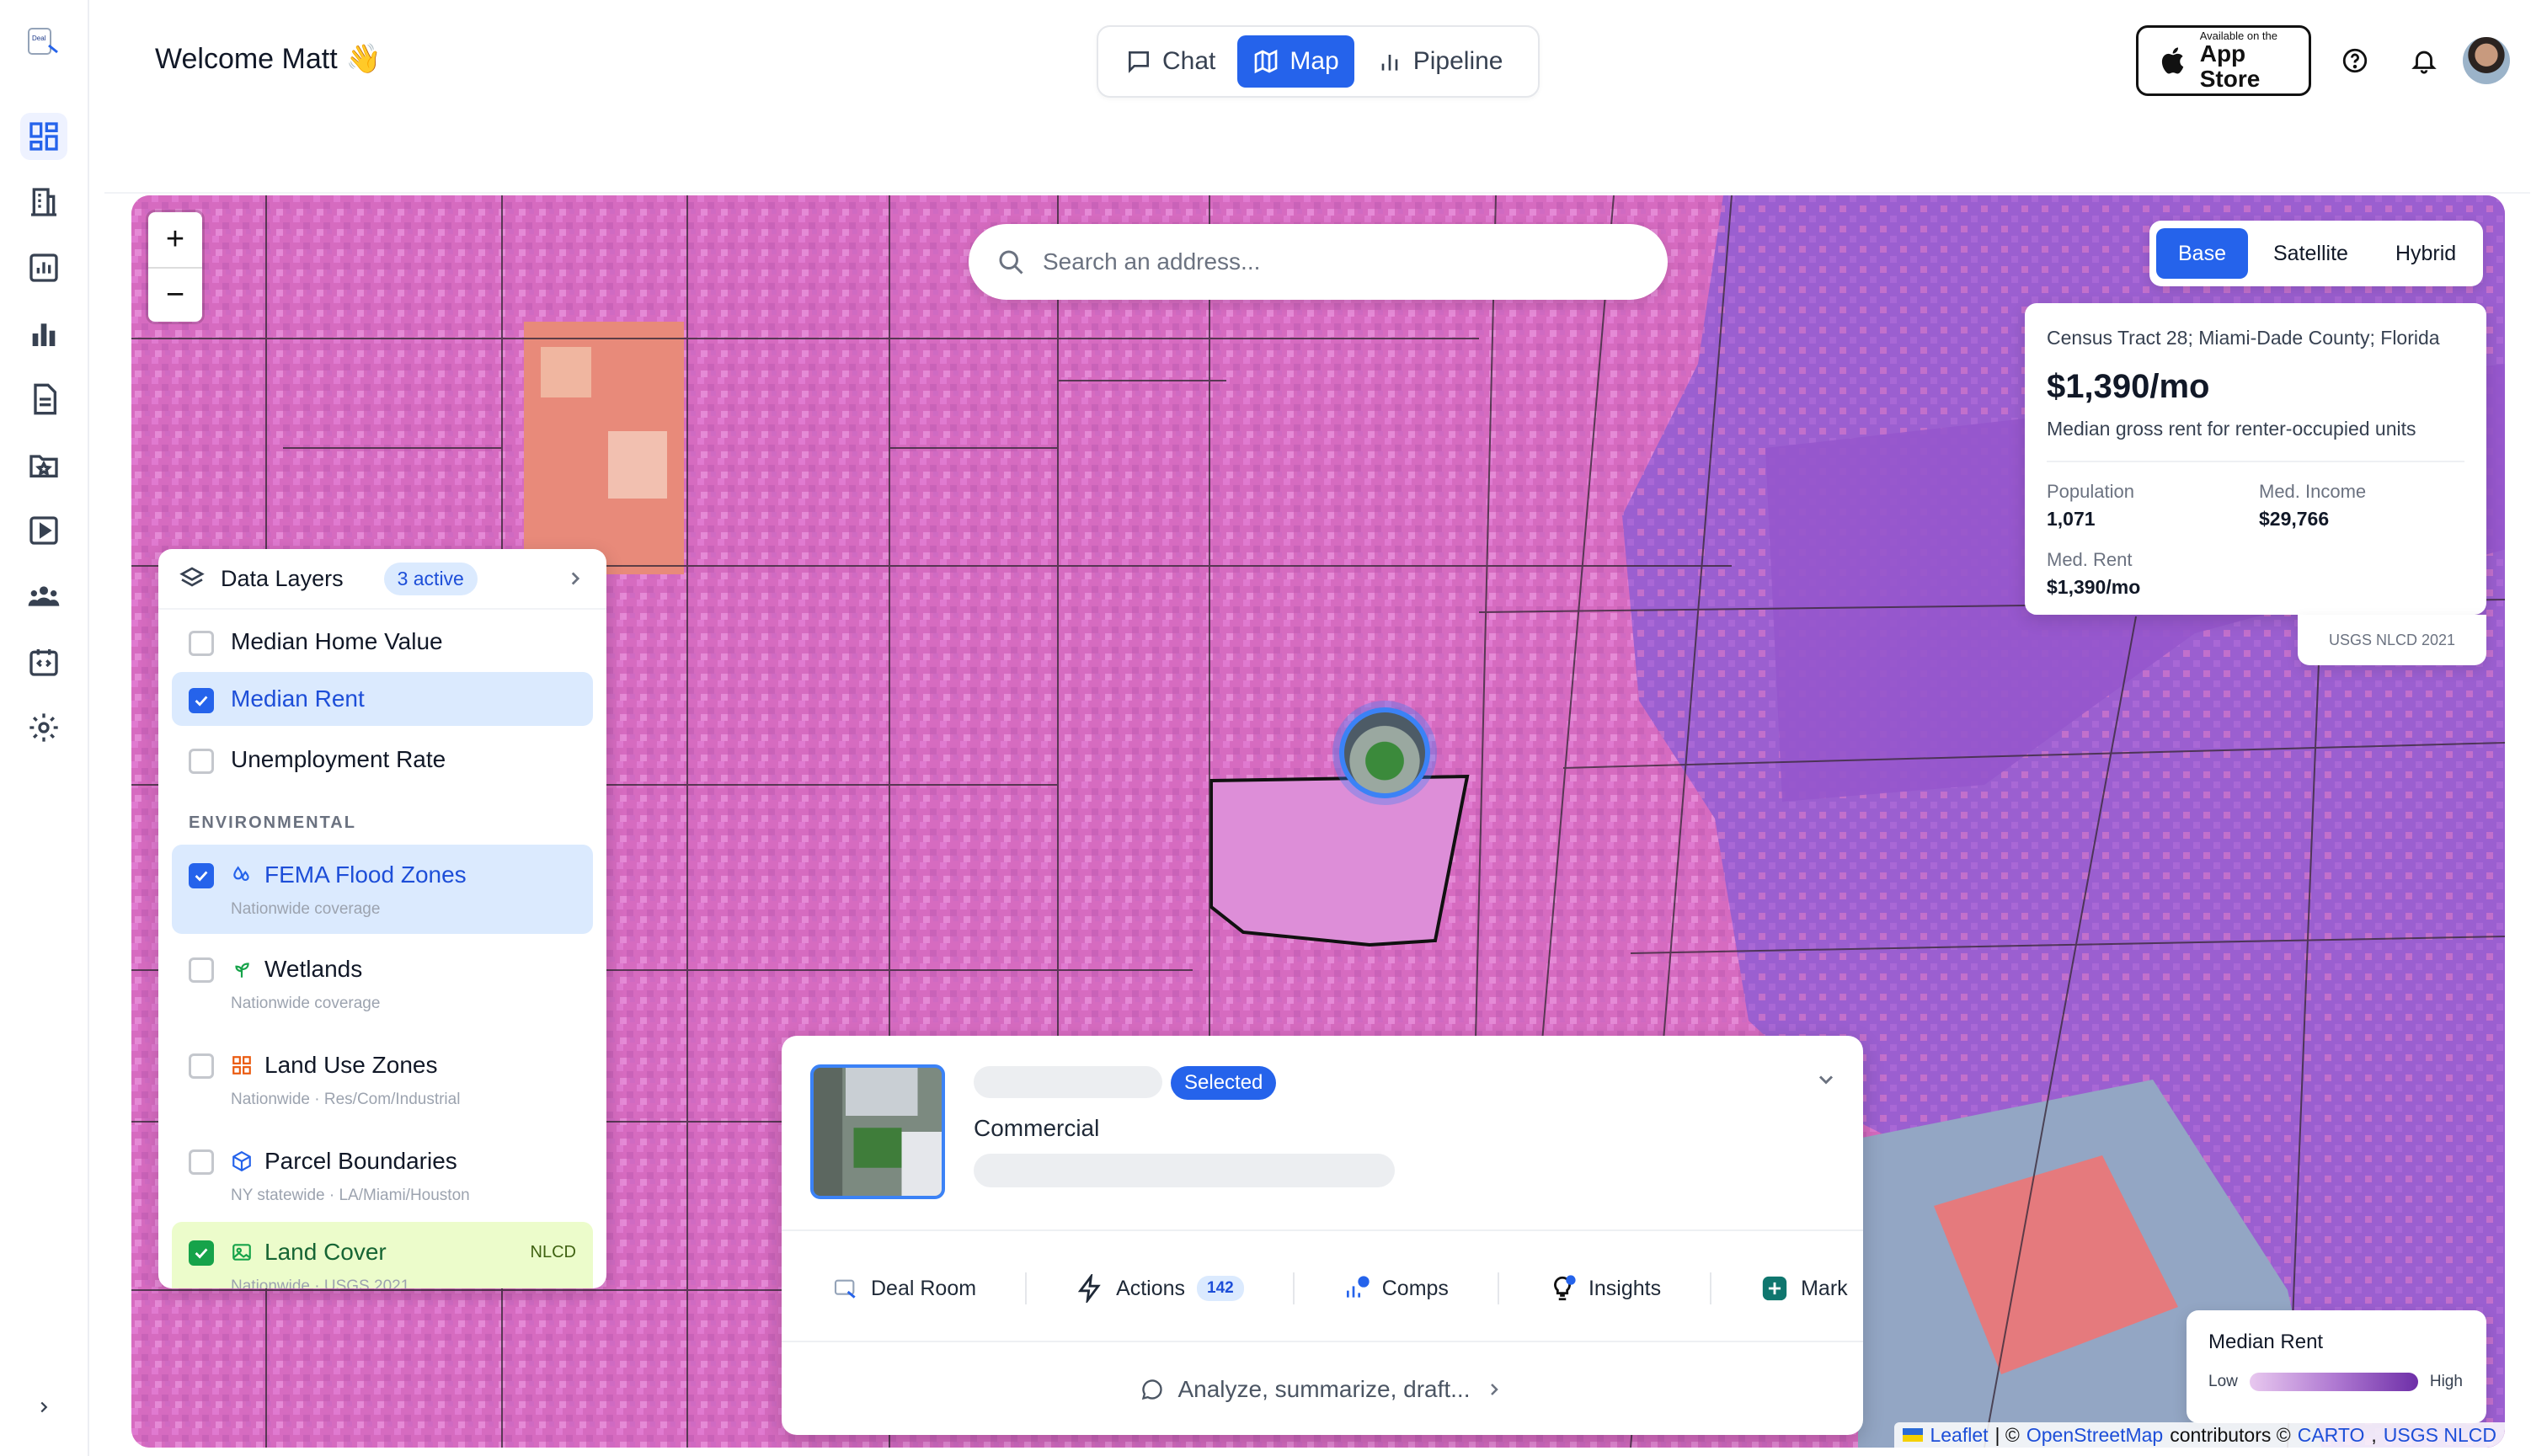 Image resolution: width=2547 pixels, height=1456 pixels. Describe the element at coordinates (2313, 491) in the screenshot. I see `stat-label: Med. Income` at that location.